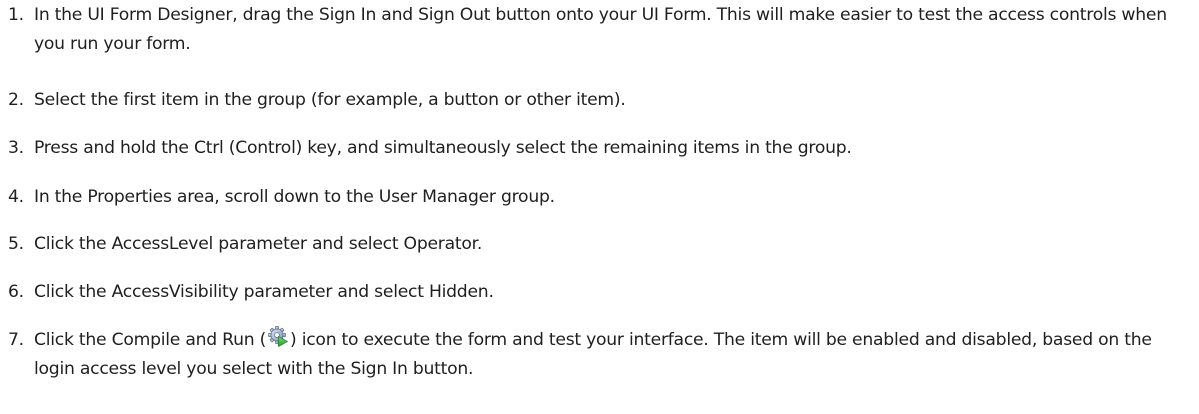 The image size is (1199, 414). What do you see at coordinates (16, 100) in the screenshot?
I see `step-number: 2.` at bounding box center [16, 100].